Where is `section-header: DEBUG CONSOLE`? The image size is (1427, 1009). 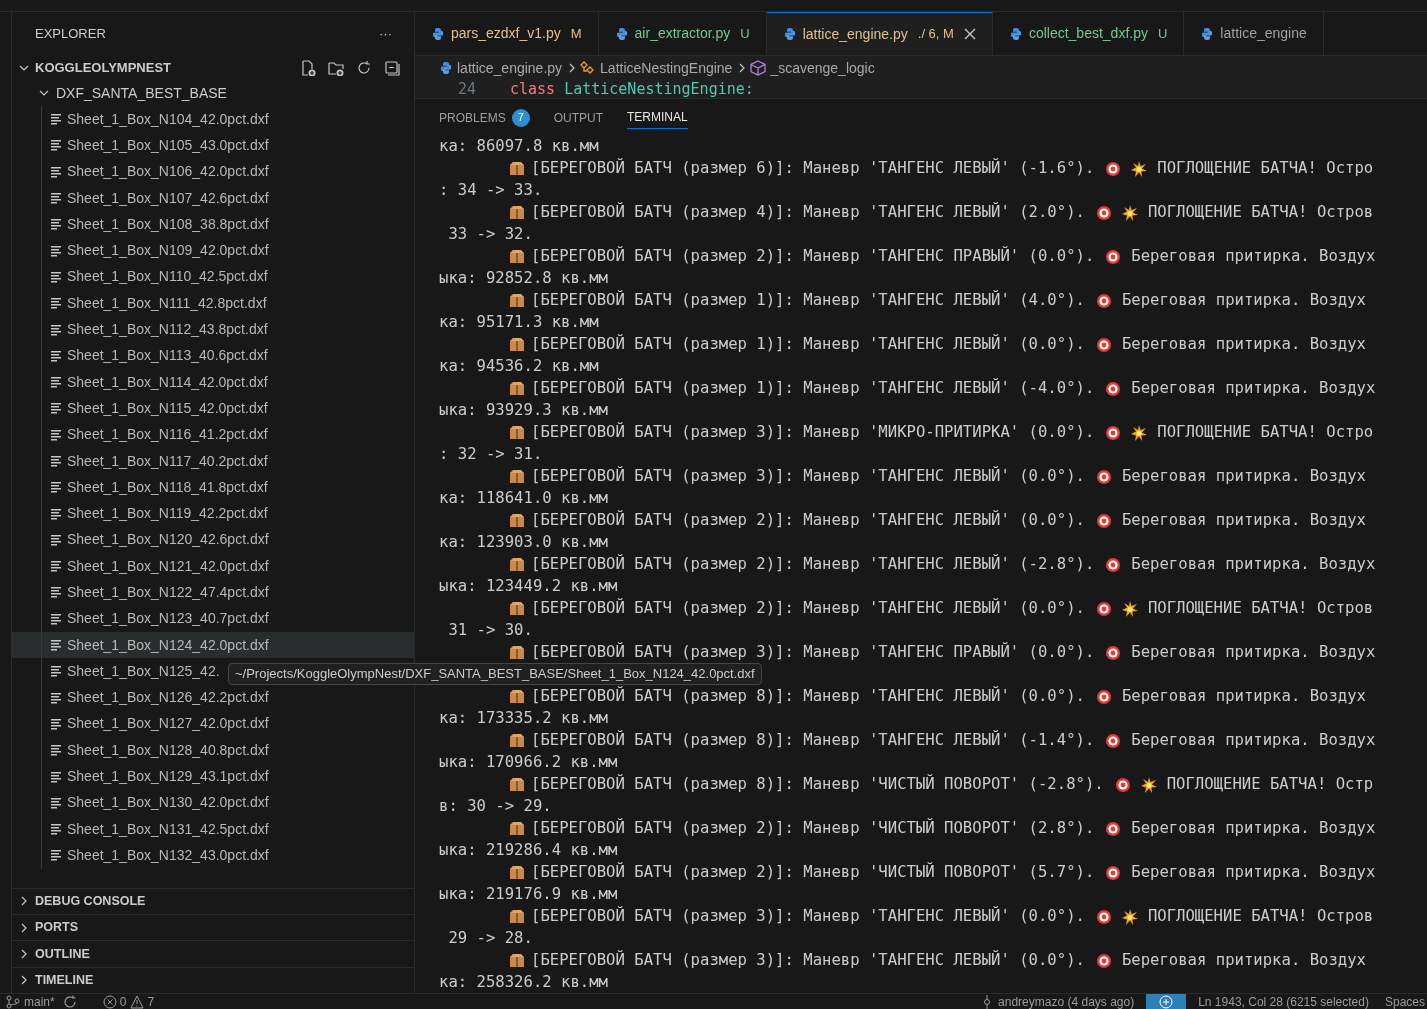 section-header: DEBUG CONSOLE is located at coordinates (213, 901).